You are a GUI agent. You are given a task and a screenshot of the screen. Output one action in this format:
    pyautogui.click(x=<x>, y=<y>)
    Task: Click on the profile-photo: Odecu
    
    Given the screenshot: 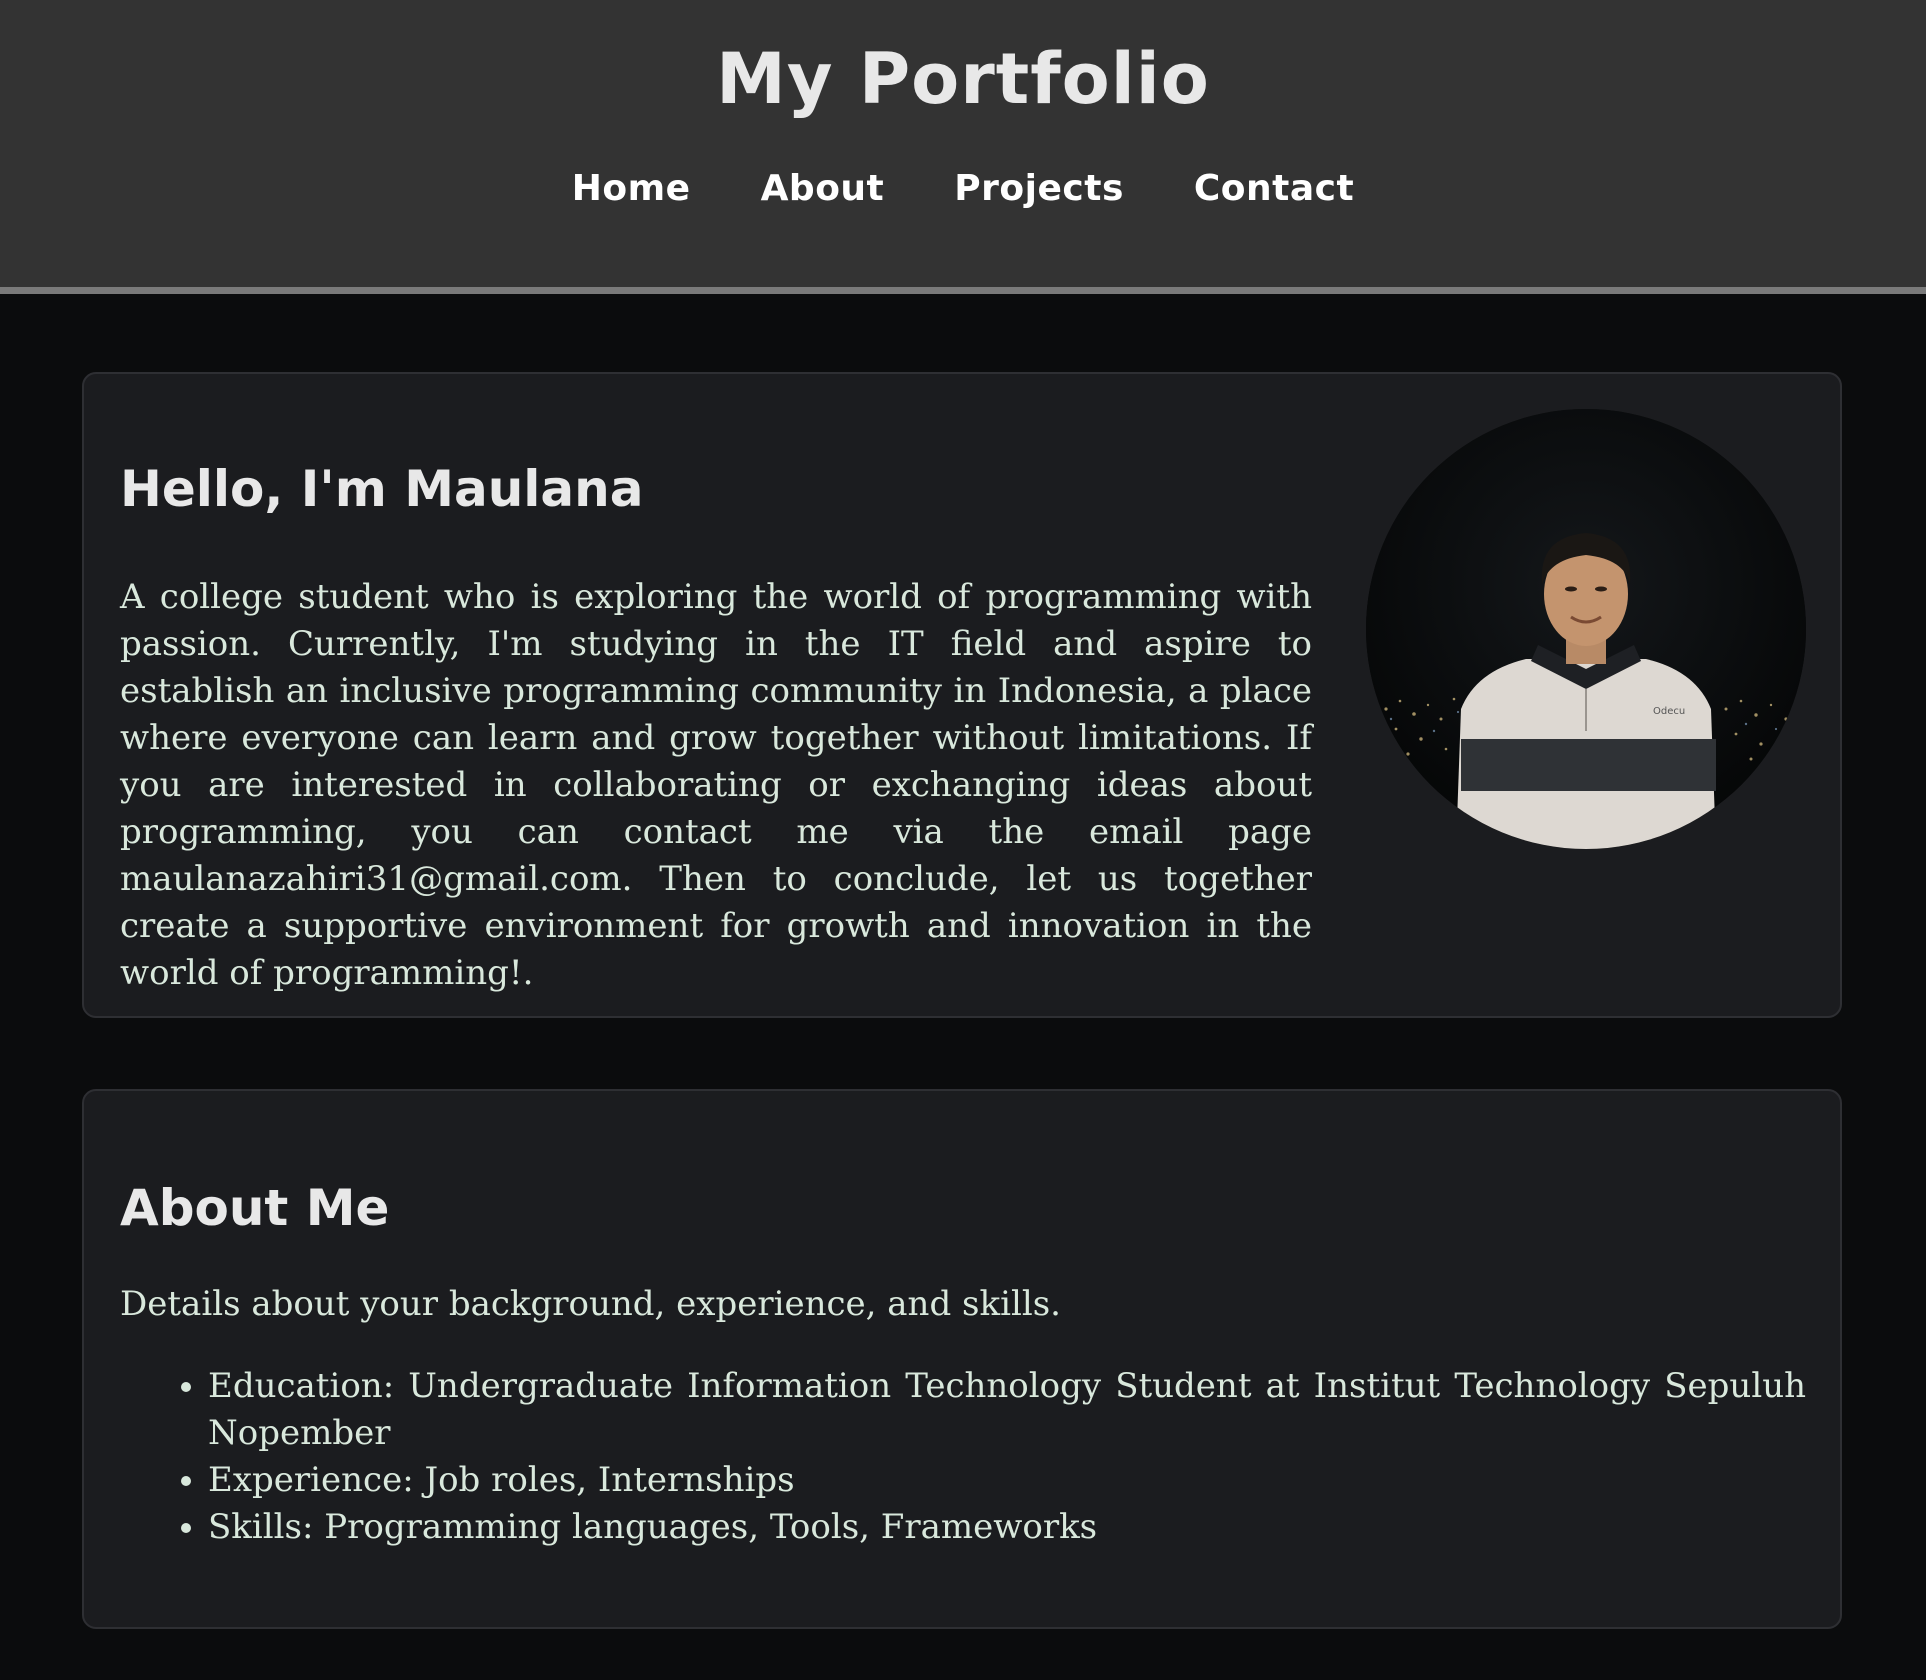 What is the action you would take?
    pyautogui.click(x=1586, y=629)
    